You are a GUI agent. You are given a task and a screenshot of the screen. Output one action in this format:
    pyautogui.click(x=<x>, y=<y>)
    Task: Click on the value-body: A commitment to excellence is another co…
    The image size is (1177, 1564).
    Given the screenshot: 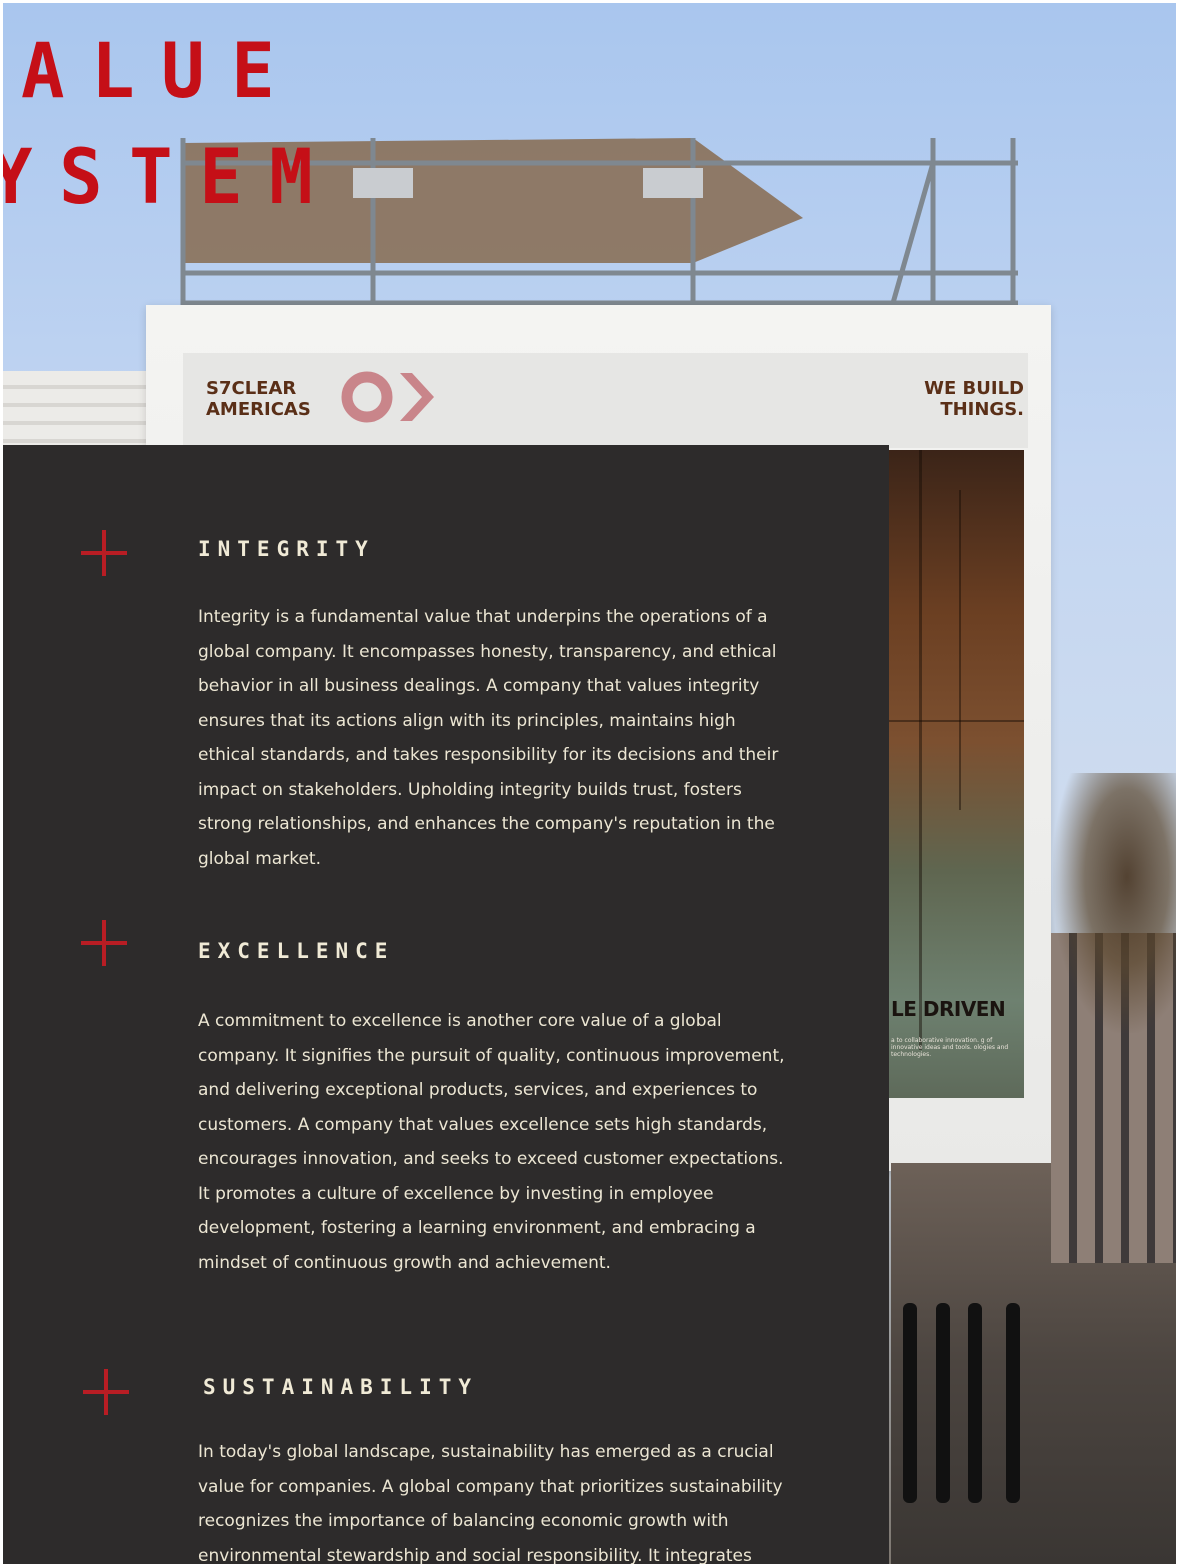 What is the action you would take?
    pyautogui.click(x=491, y=1142)
    